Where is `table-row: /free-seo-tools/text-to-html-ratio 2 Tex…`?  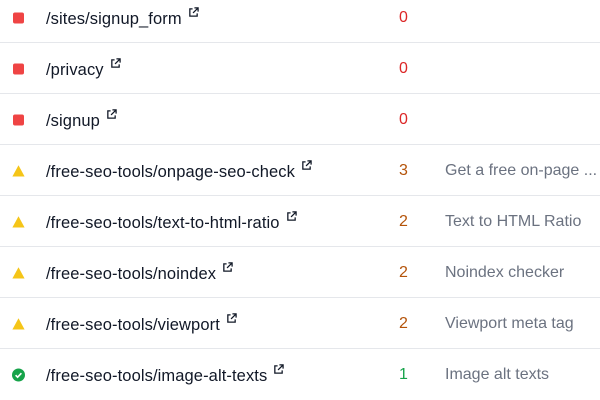 table-row: /free-seo-tools/text-to-html-ratio 2 Tex… is located at coordinates (300, 222).